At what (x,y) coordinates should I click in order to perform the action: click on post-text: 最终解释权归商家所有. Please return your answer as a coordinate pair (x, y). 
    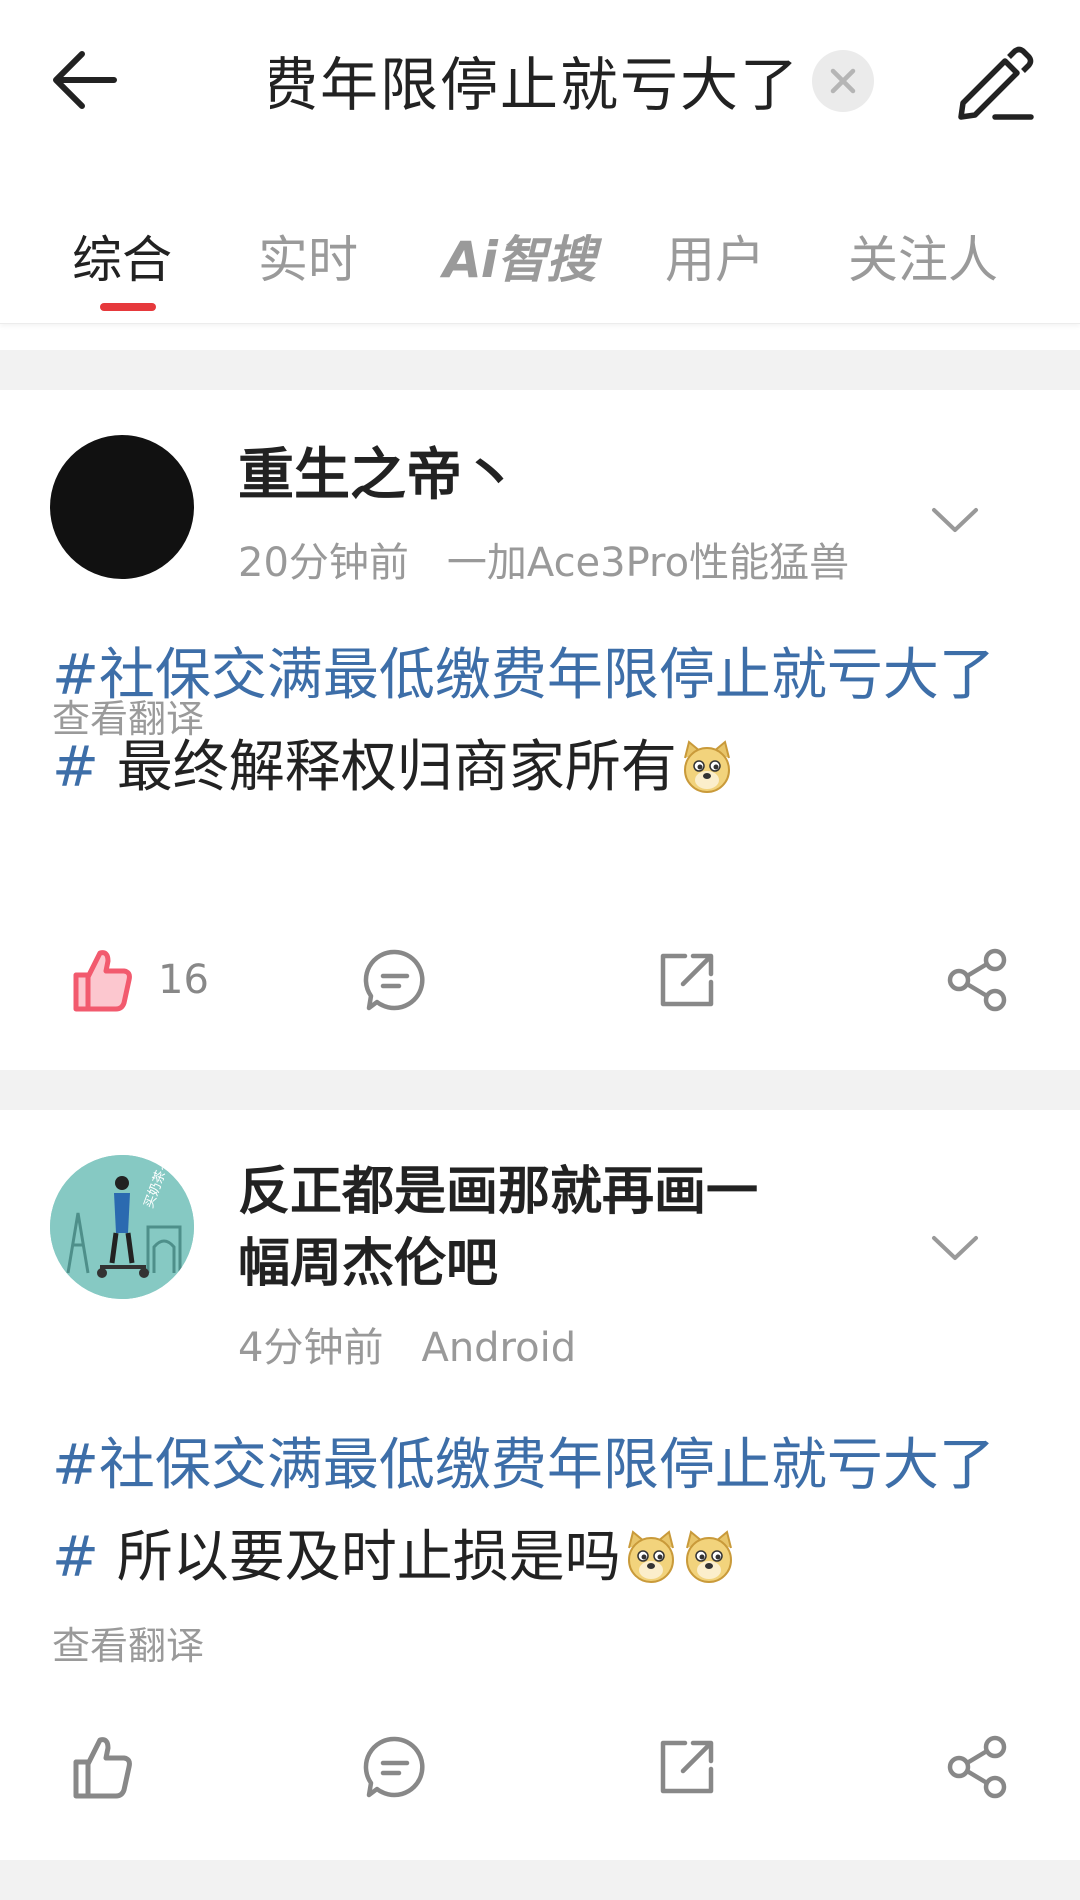
    Looking at the image, I should click on (387, 767).